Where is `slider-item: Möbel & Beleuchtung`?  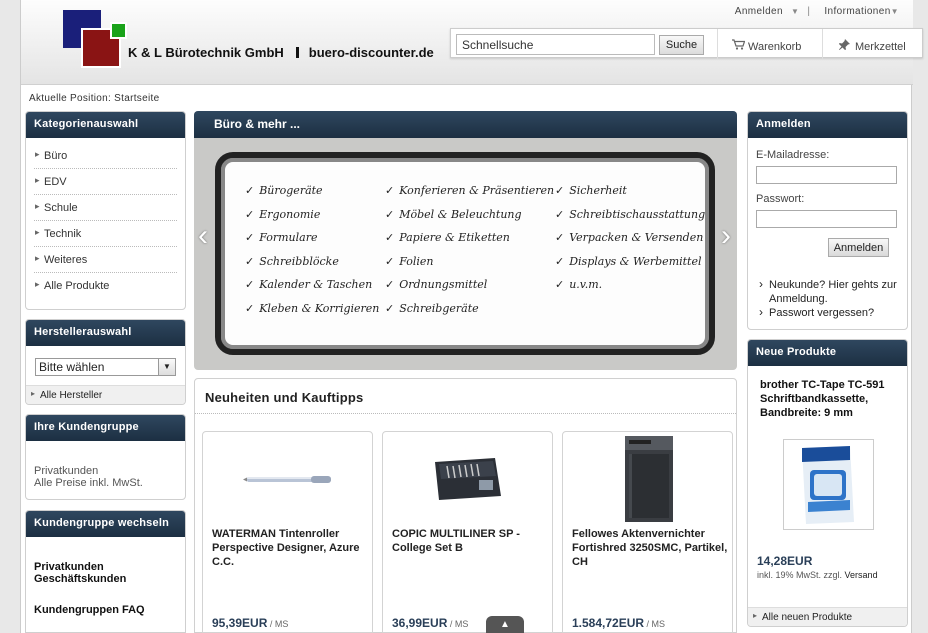 slider-item: Möbel & Beleuchtung is located at coordinates (469, 220).